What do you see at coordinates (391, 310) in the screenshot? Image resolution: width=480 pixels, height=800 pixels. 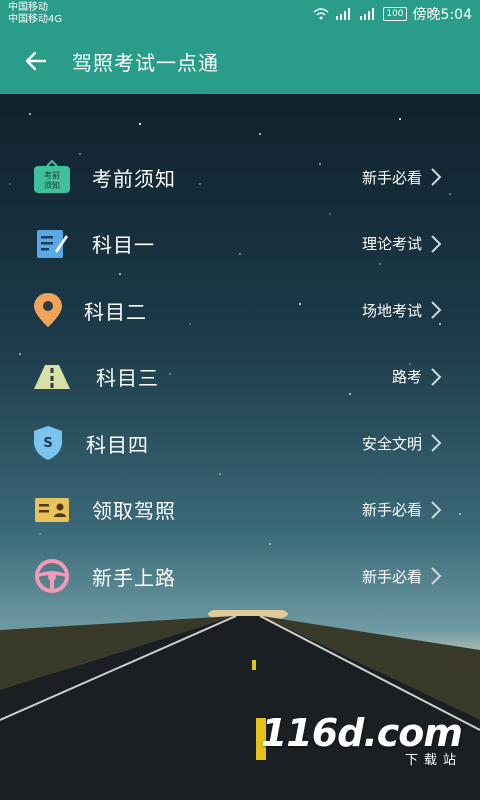 I see `menu-item-hint: 场地考试` at bounding box center [391, 310].